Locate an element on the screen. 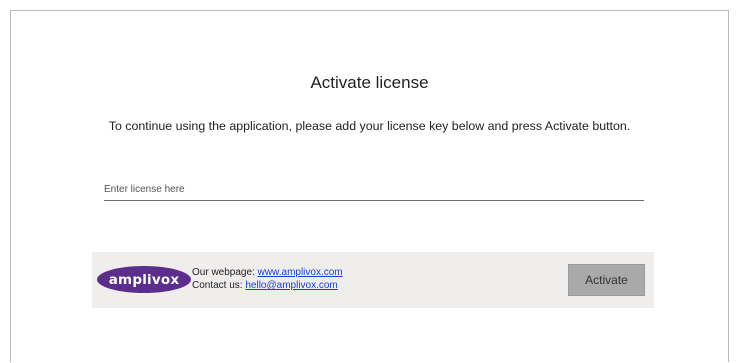 The height and width of the screenshot is (363, 741). contact-line: Contact us: hello@amplivox.com is located at coordinates (267, 285).